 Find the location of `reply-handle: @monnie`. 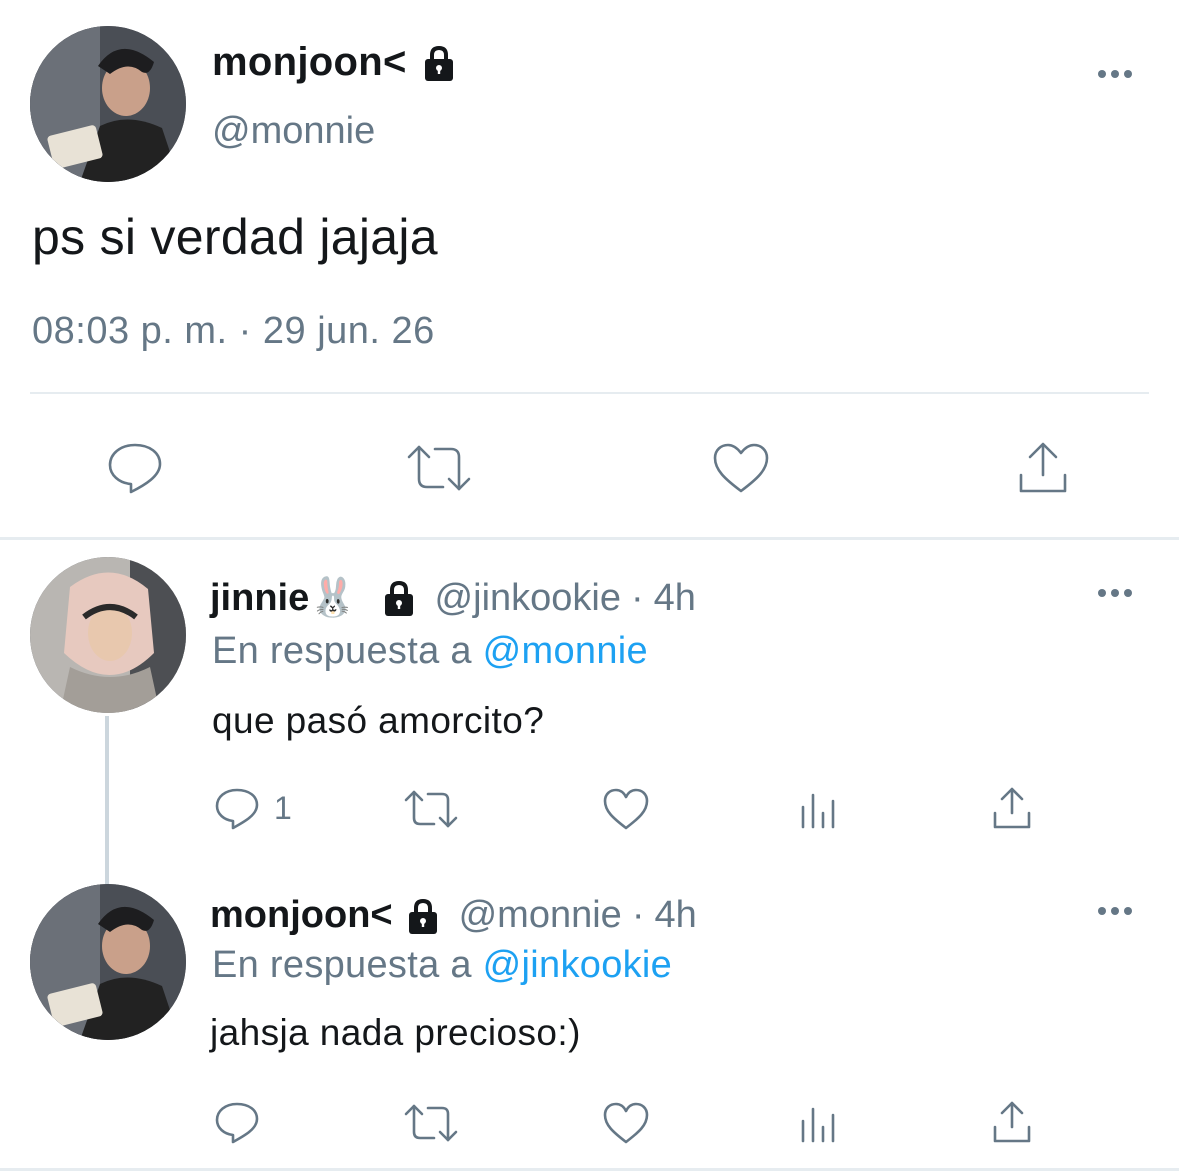

reply-handle: @monnie is located at coordinates (540, 915).